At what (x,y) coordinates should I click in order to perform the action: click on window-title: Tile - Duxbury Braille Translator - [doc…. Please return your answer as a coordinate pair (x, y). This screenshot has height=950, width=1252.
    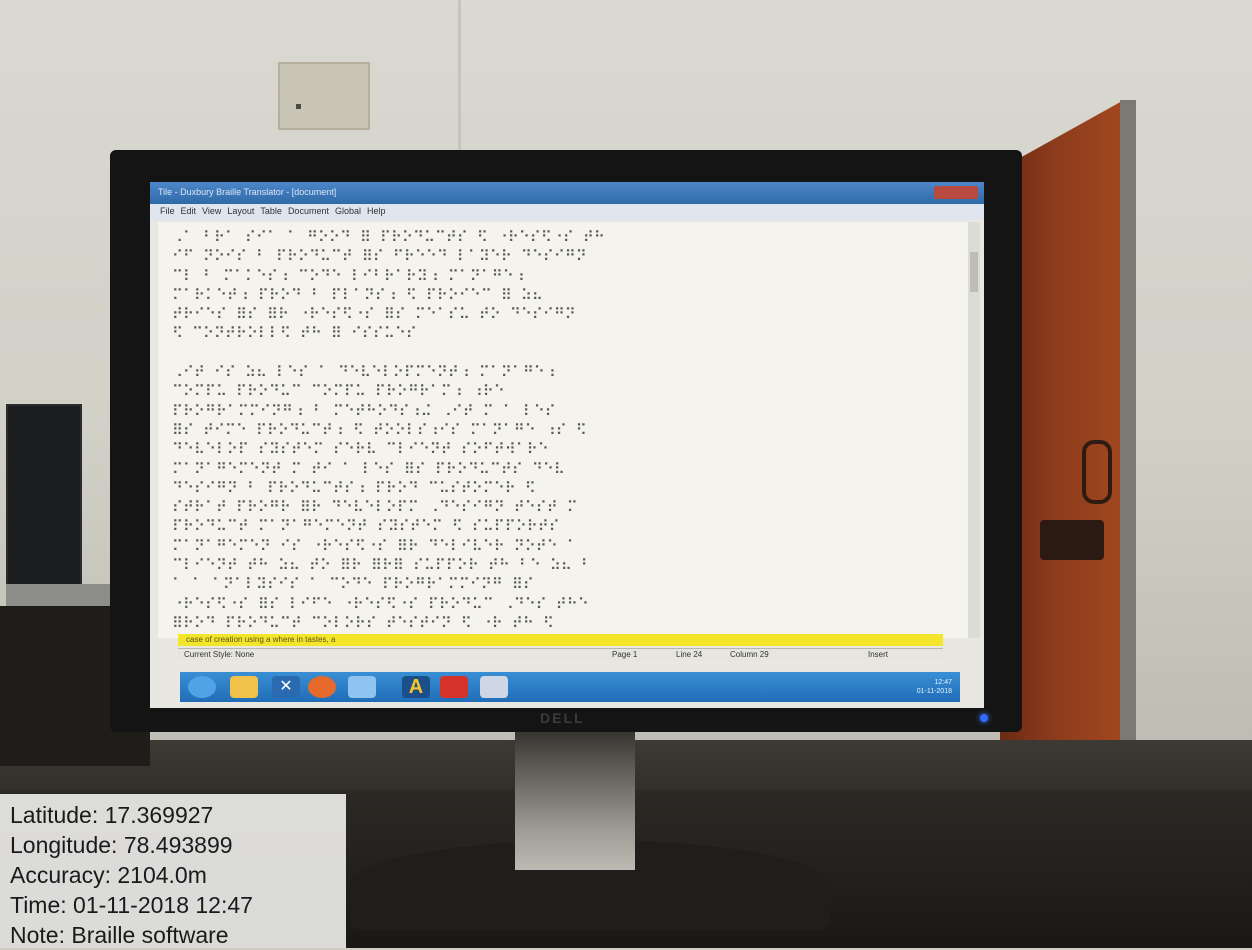
    Looking at the image, I should click on (247, 192).